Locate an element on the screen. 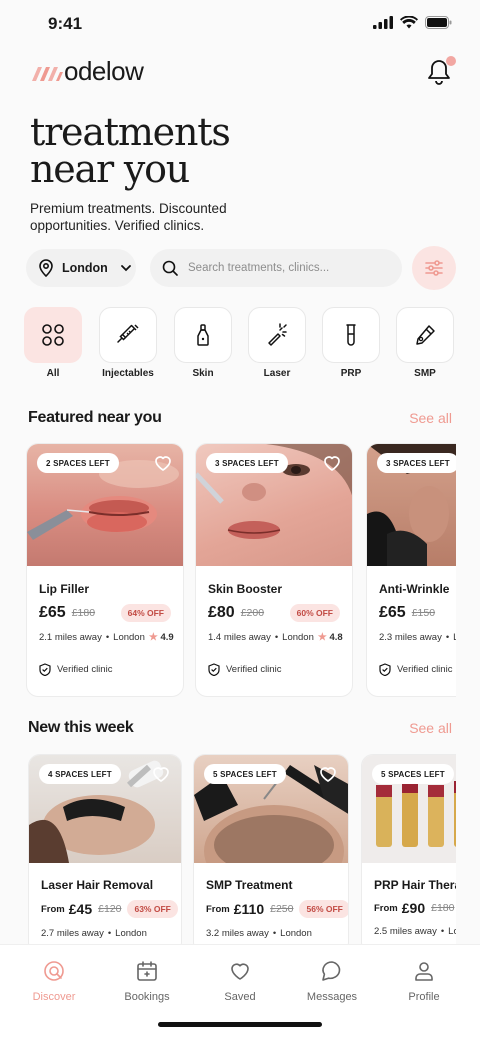 The width and height of the screenshot is (480, 1038). category-injectables-tile is located at coordinates (128, 335).